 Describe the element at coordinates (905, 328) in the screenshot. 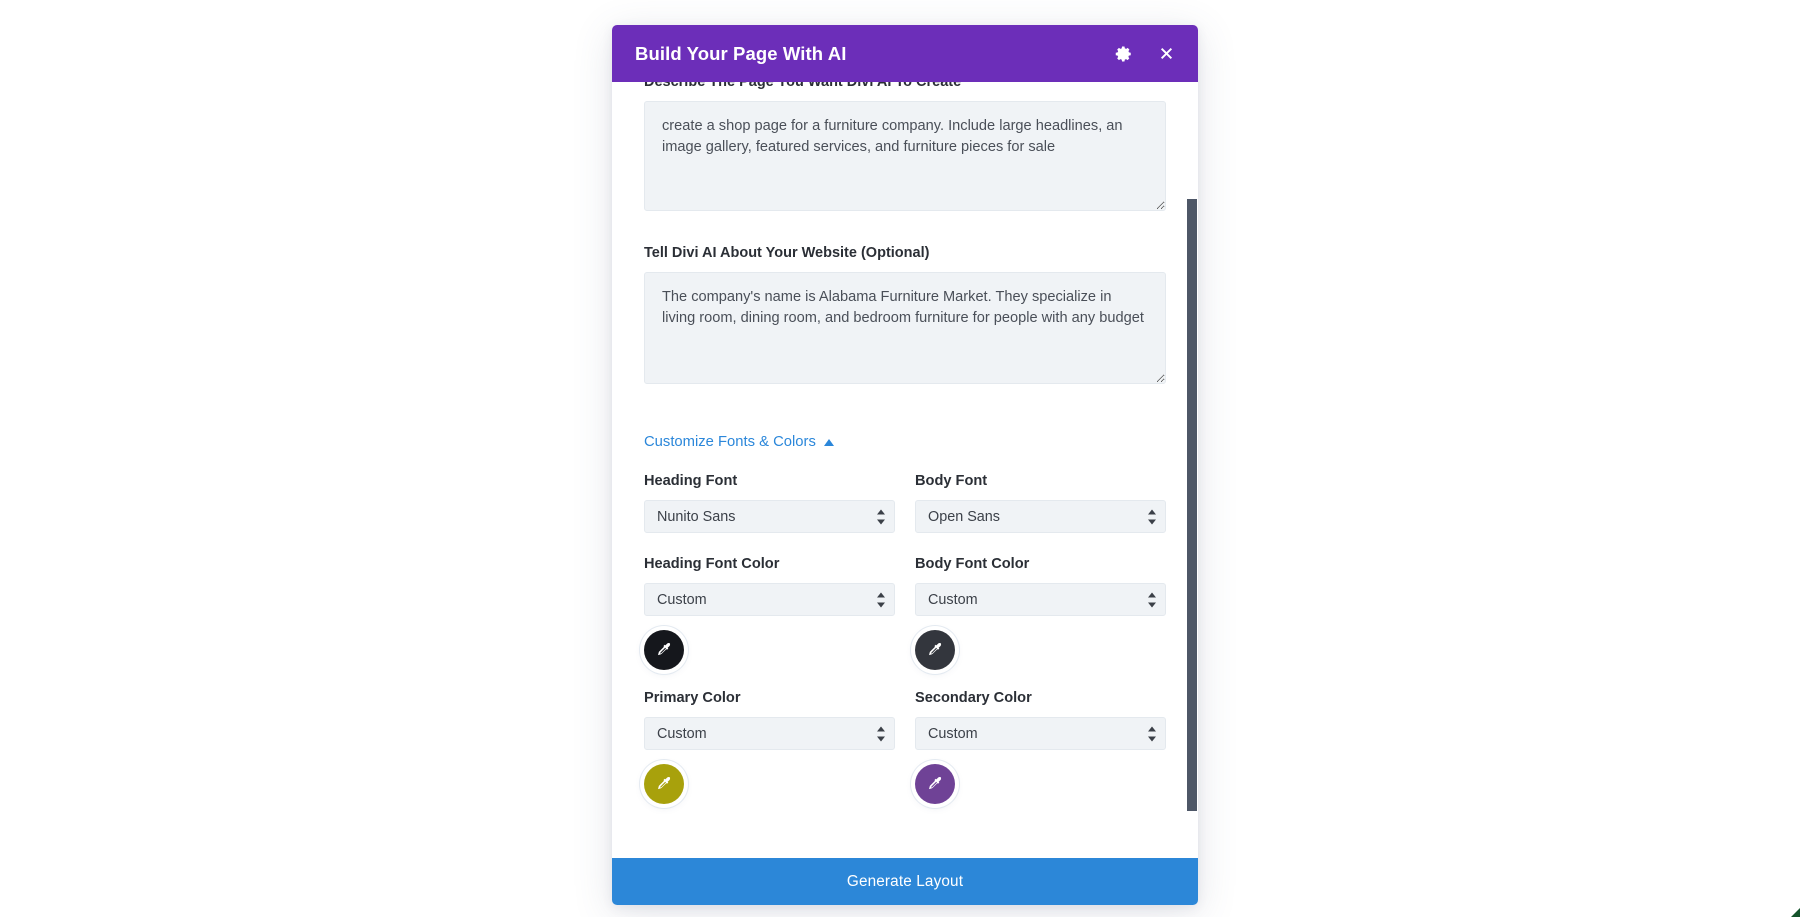

I see `about-textarea` at that location.